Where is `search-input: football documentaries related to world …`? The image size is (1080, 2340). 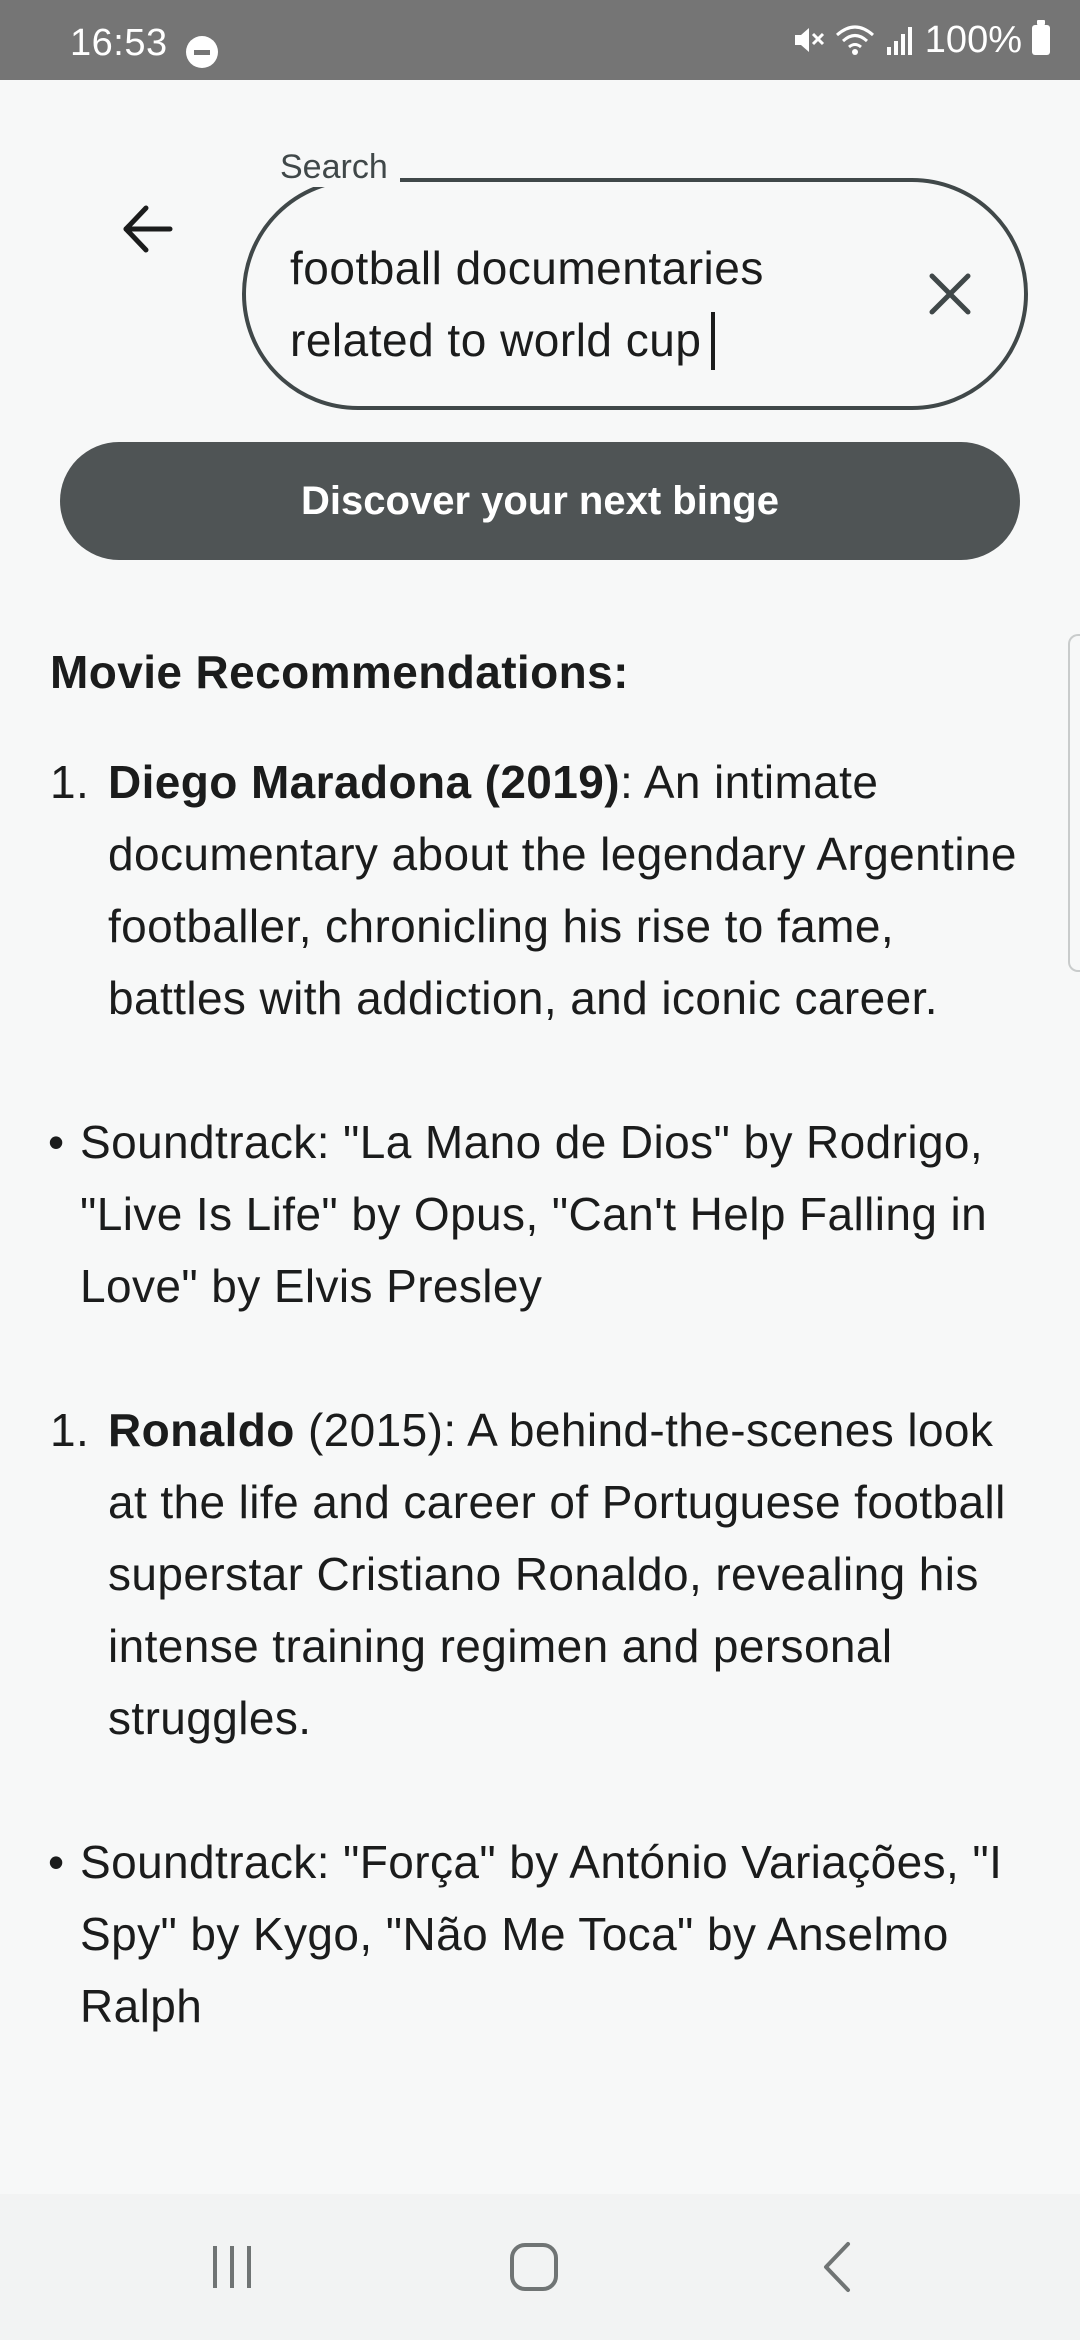
search-input: football documentaries related to world … is located at coordinates (570, 304).